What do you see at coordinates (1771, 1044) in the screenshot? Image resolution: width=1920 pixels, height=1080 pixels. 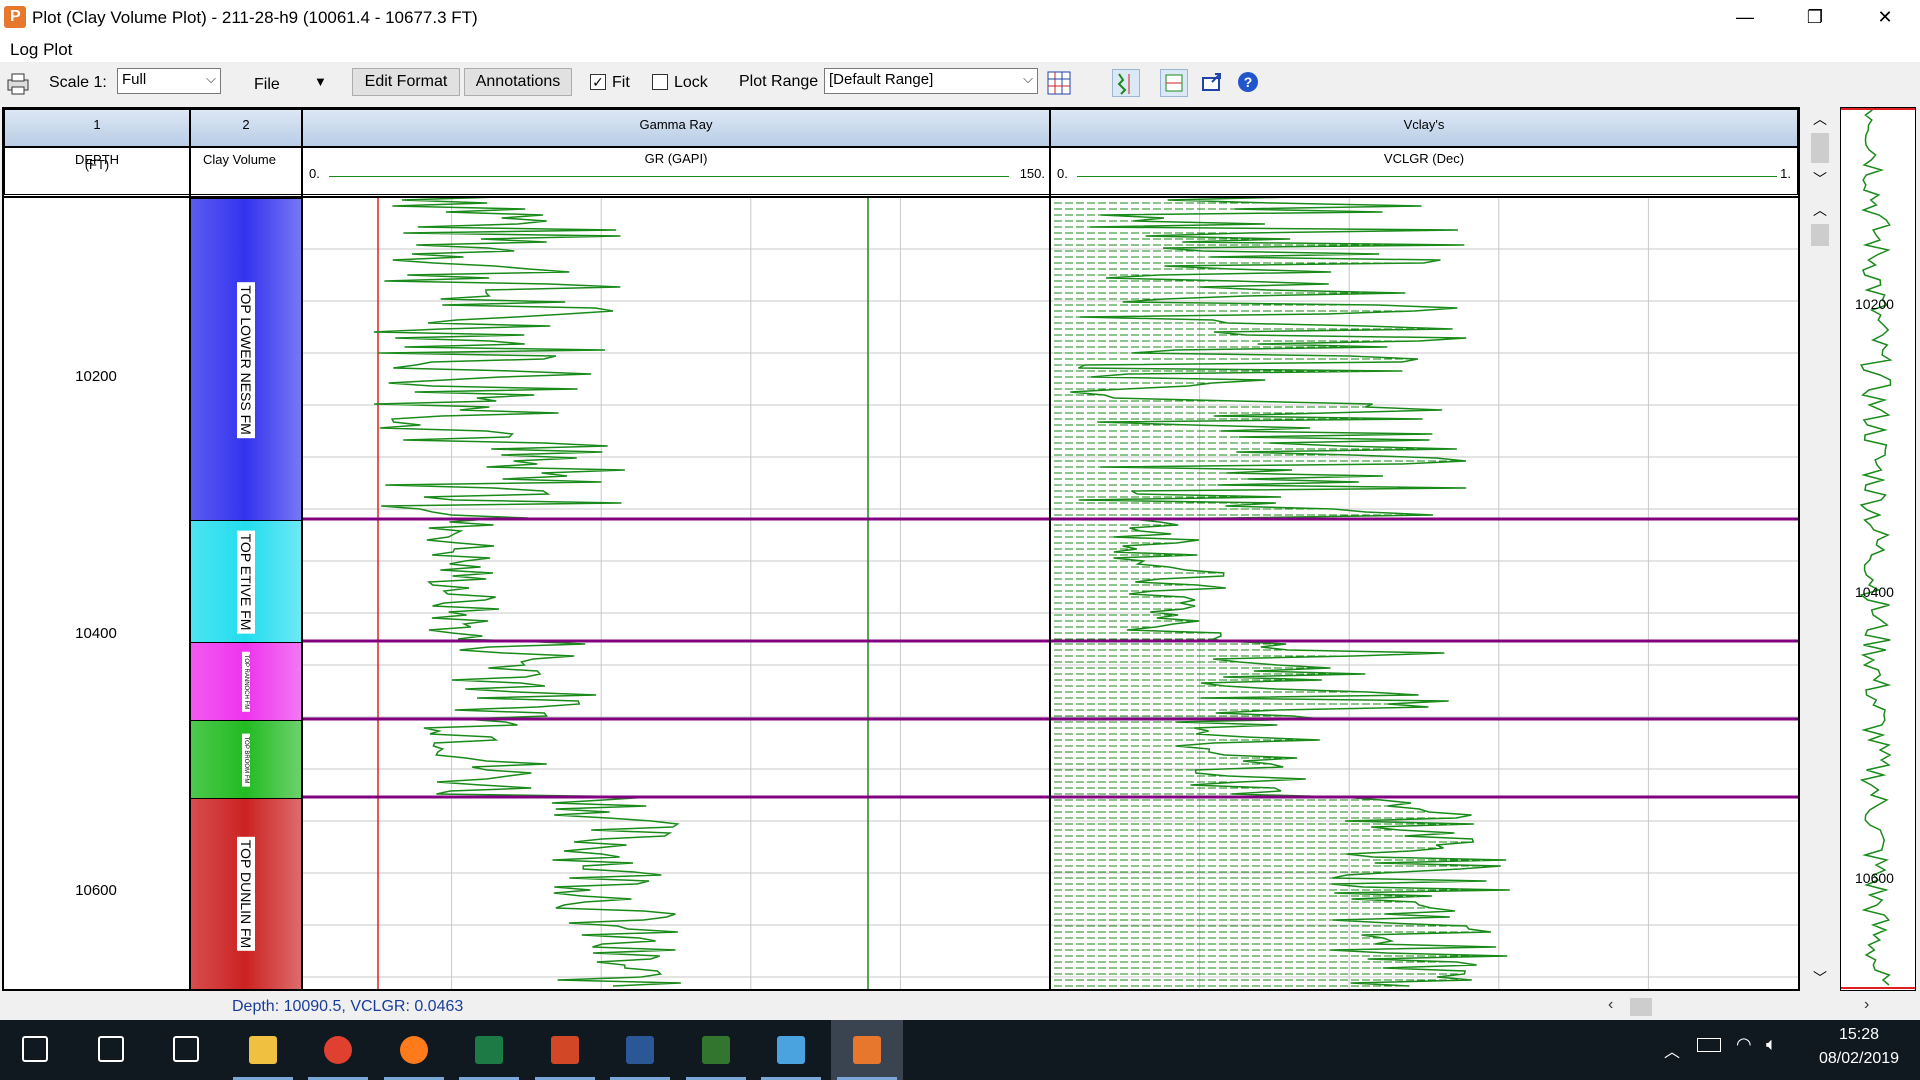 I see `volume-icon: 🔈︎` at bounding box center [1771, 1044].